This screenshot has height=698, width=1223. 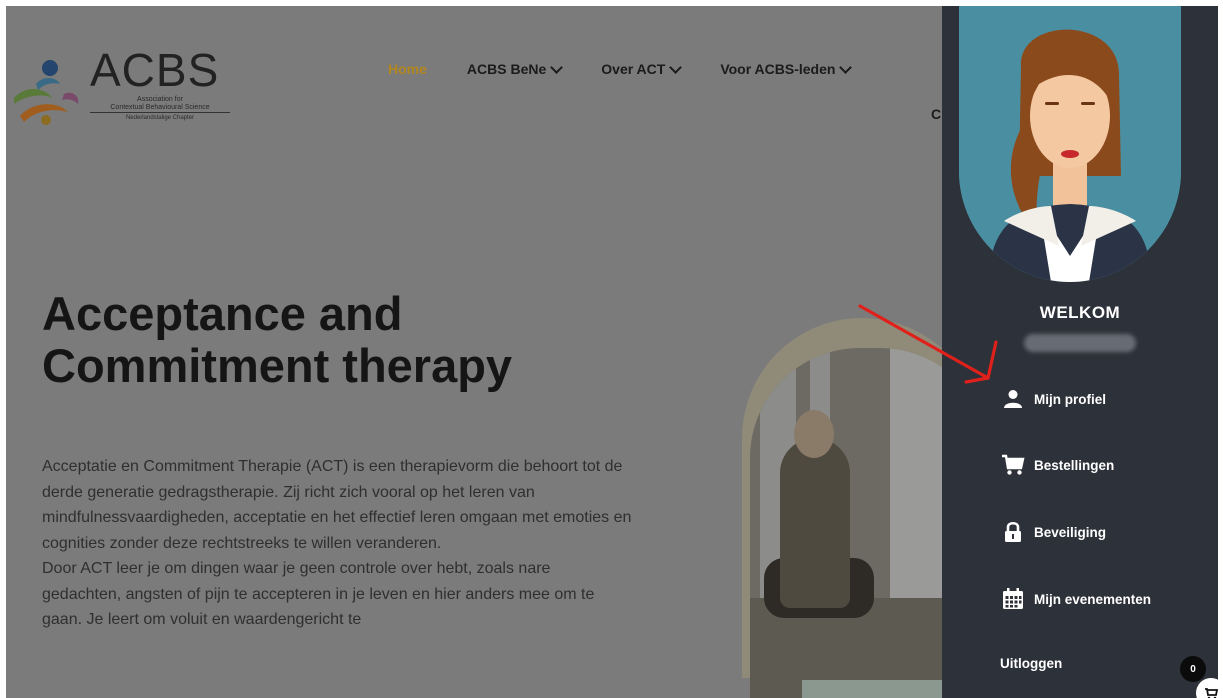 I want to click on photo-base, so click(x=872, y=689).